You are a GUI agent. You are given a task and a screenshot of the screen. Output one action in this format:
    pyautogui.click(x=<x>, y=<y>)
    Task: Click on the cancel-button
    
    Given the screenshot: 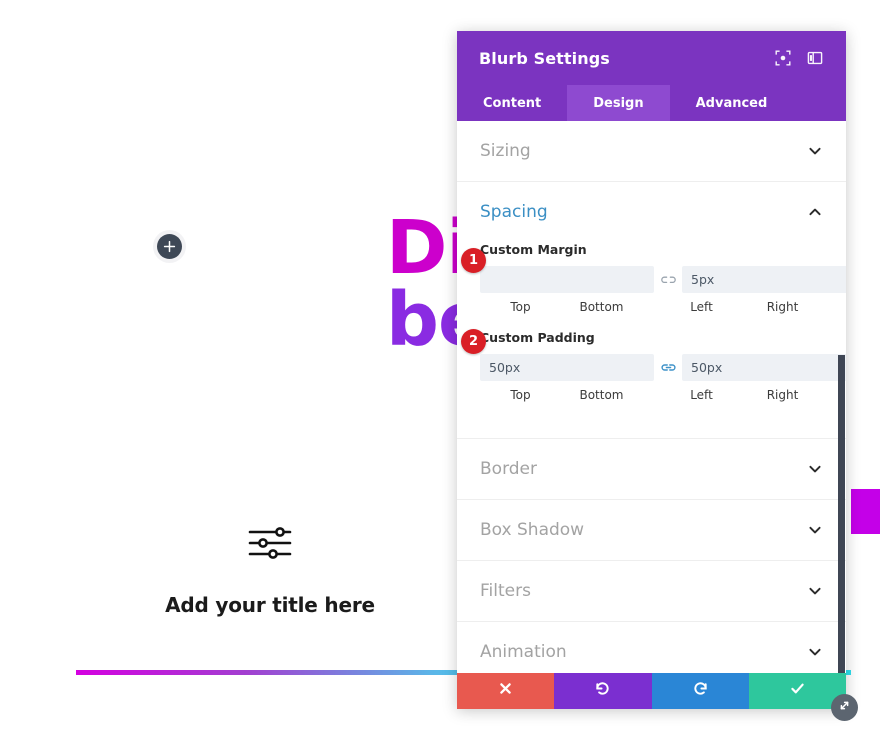 What is the action you would take?
    pyautogui.click(x=506, y=691)
    